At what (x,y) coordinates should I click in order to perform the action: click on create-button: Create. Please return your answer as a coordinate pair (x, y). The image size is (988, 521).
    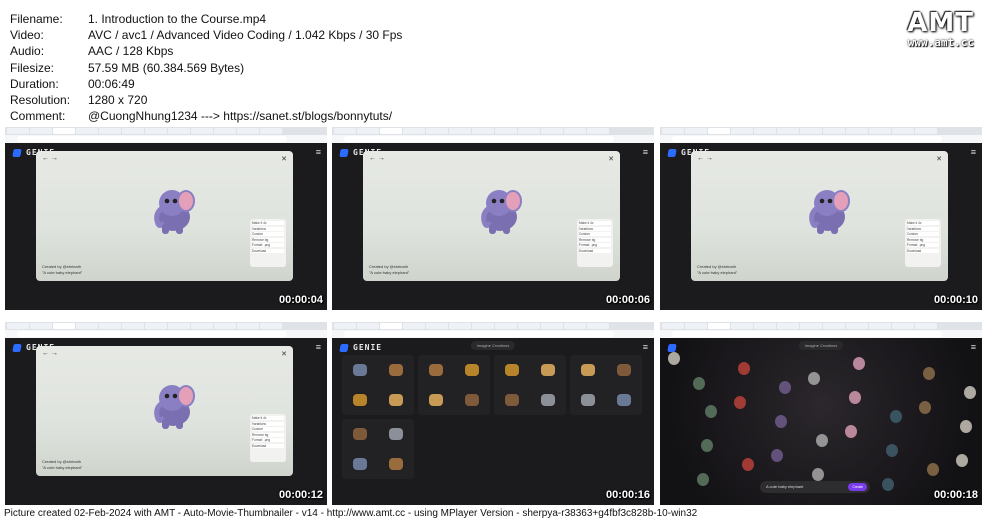
    Looking at the image, I should click on (857, 487).